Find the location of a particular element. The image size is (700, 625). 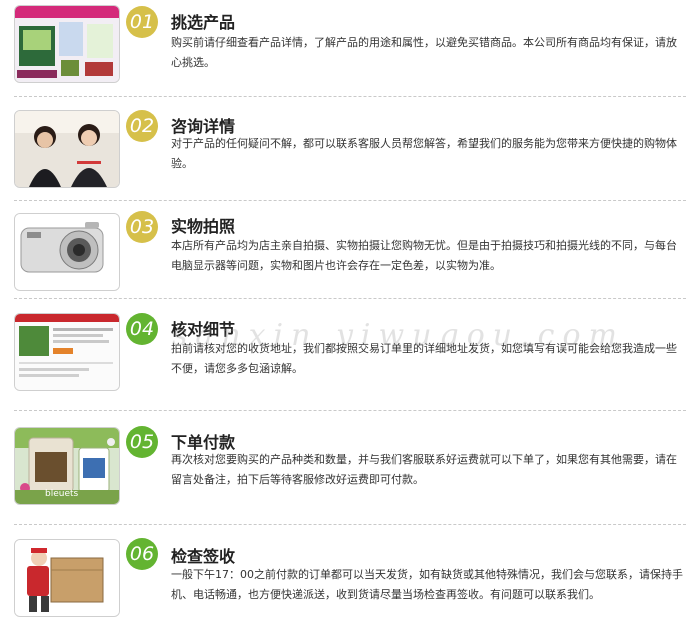

step-number-badge: 01 is located at coordinates (142, 22).